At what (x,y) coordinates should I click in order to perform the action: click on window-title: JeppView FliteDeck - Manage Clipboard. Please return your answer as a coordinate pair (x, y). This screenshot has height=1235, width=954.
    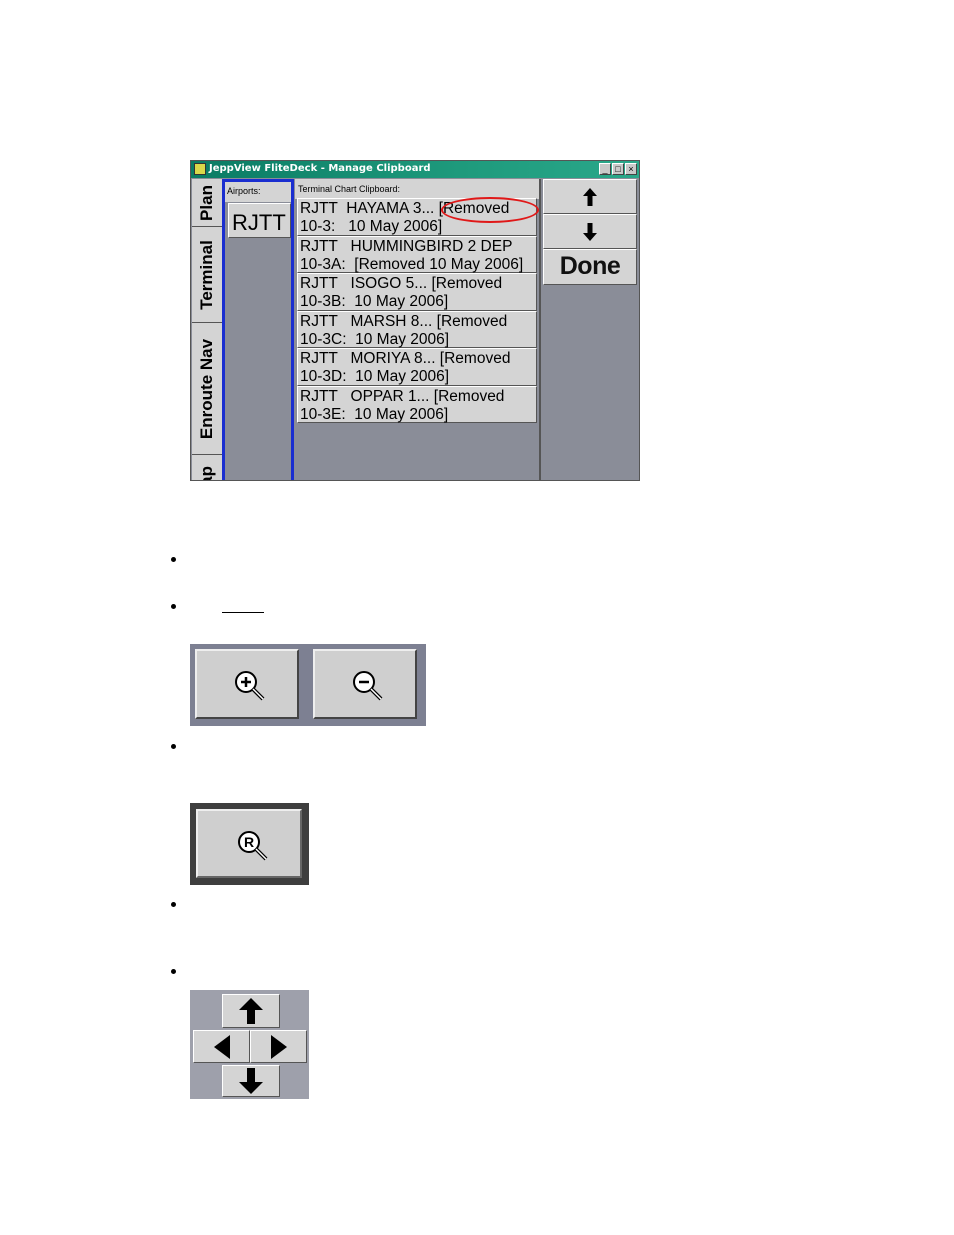
    Looking at the image, I should click on (320, 168).